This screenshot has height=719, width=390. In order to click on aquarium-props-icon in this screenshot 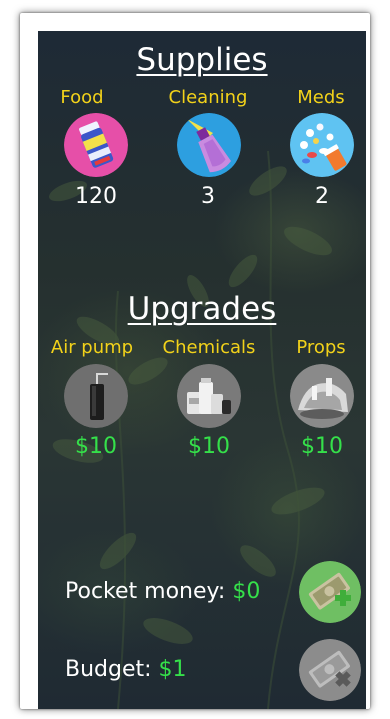, I will do `click(322, 396)`.